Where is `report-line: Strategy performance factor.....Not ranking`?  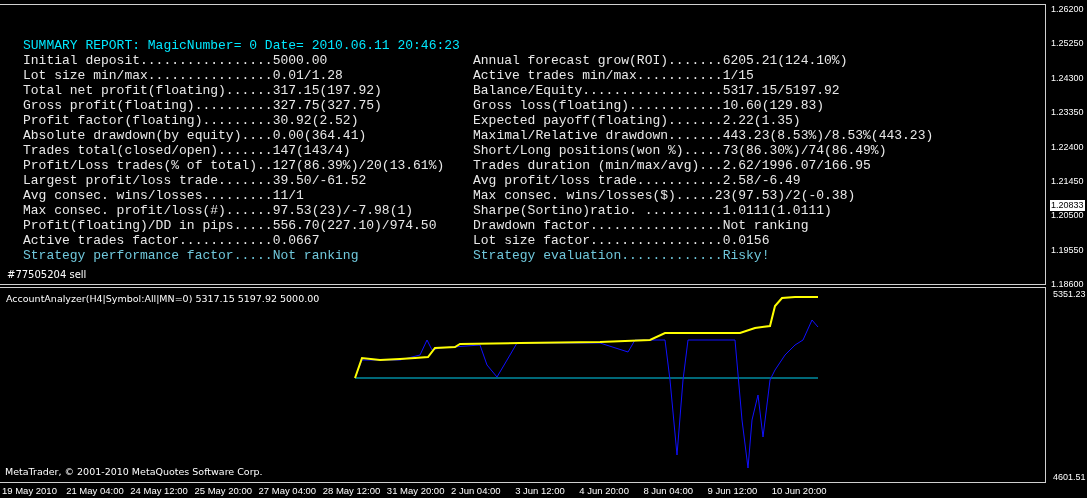 report-line: Strategy performance factor.....Not ranking is located at coordinates (191, 255).